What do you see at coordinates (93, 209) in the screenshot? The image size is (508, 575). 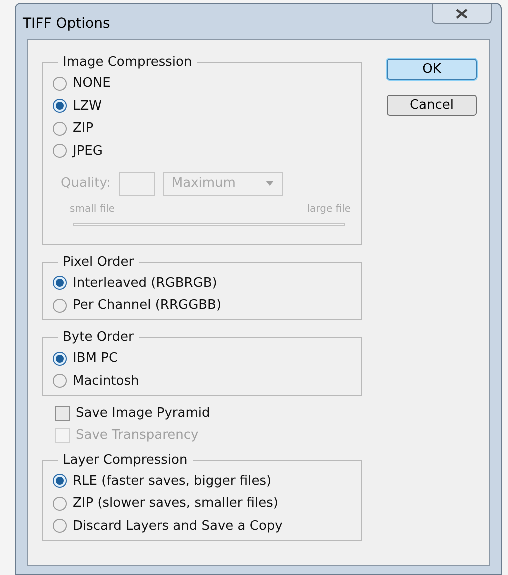 I see `small-file-label: small file` at bounding box center [93, 209].